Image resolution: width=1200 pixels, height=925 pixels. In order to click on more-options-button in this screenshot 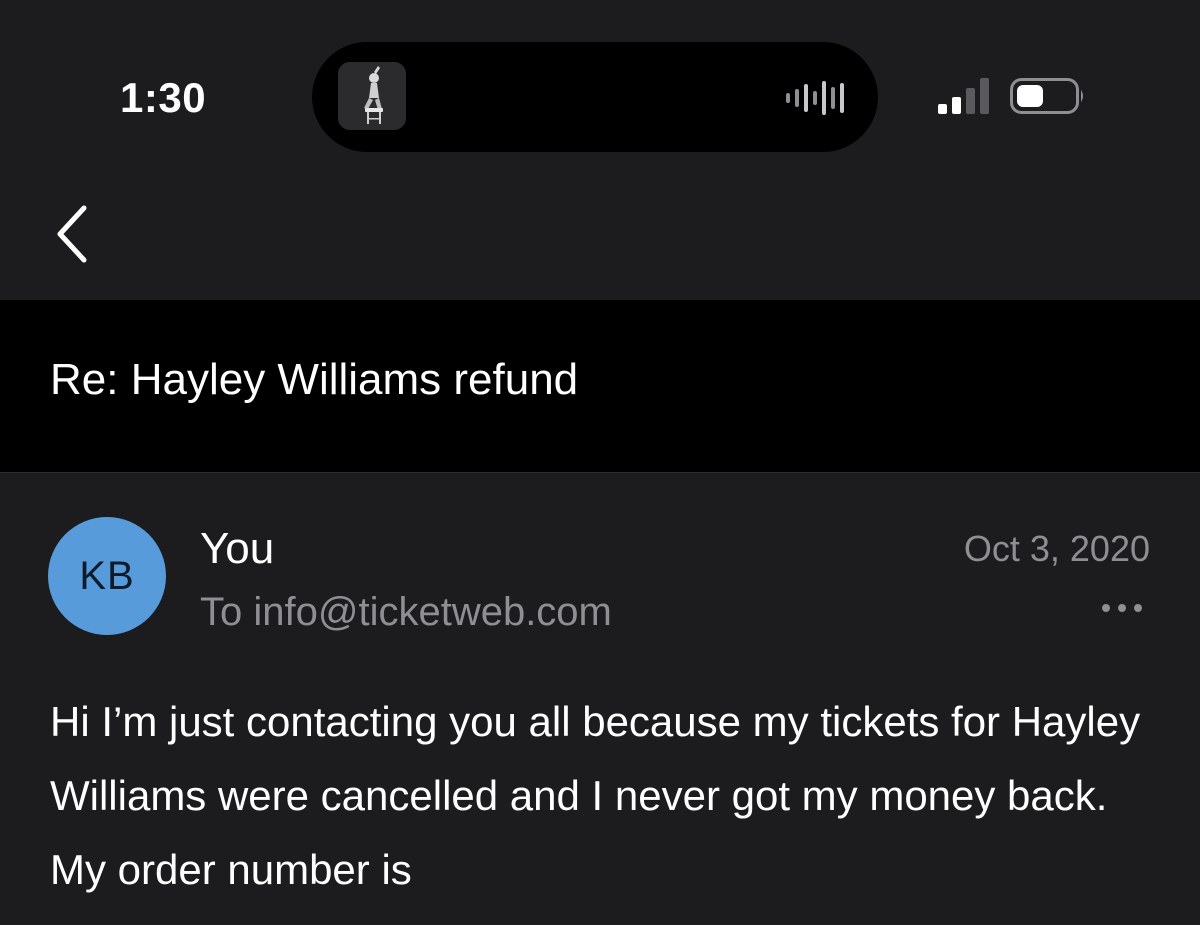, I will do `click(1122, 608)`.